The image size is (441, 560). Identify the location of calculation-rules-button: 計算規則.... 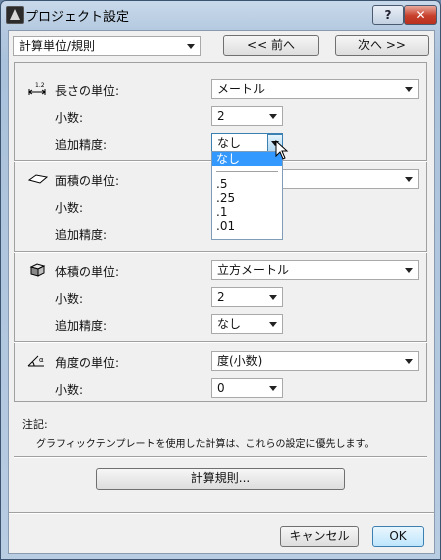
(220, 479).